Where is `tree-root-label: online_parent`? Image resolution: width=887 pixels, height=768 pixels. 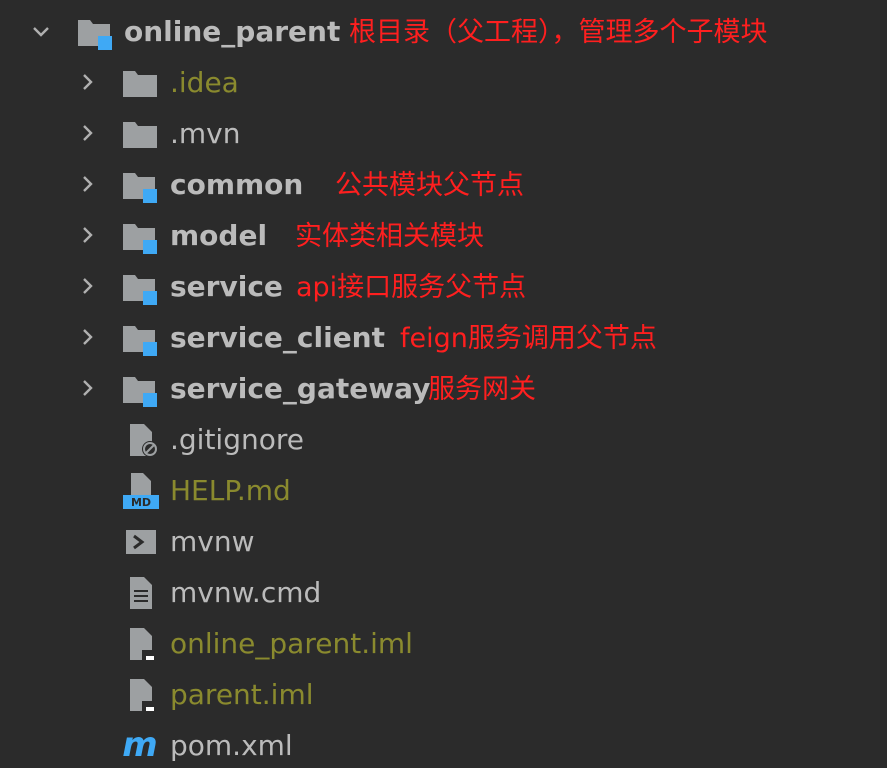 tree-root-label: online_parent is located at coordinates (232, 31).